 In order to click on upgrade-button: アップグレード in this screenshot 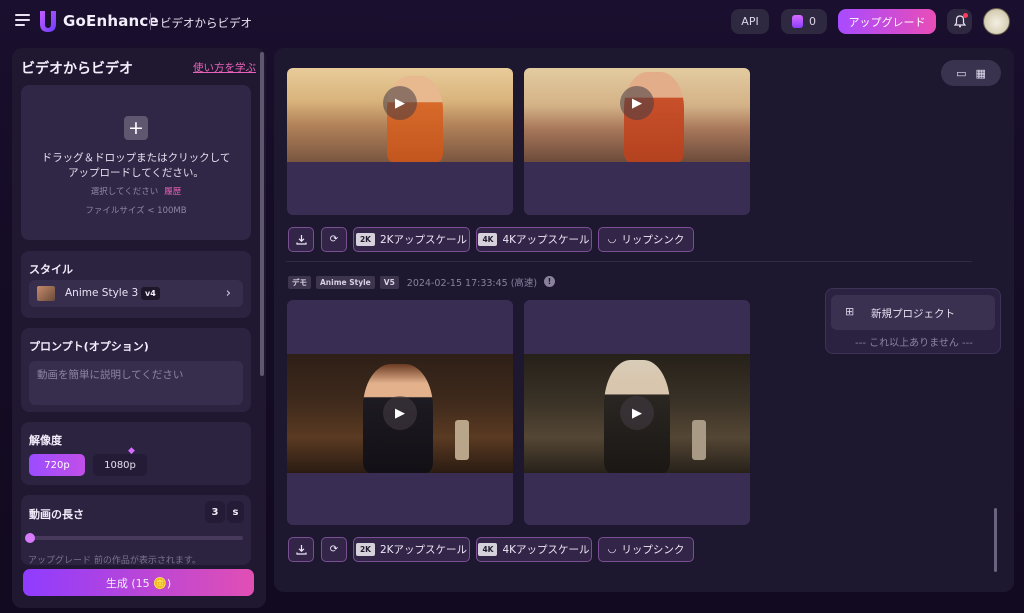, I will do `click(887, 21)`.